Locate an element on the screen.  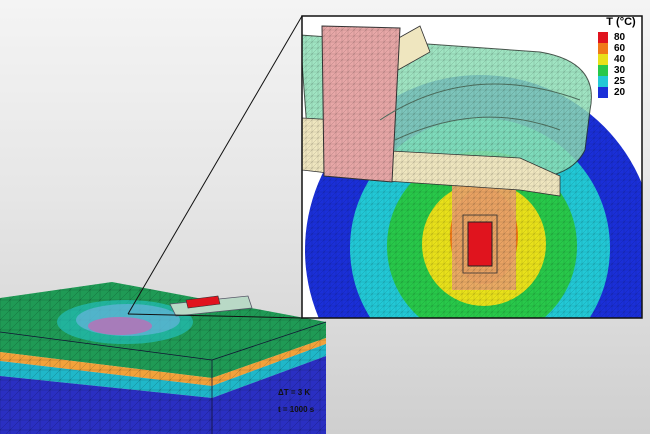
temperature-legend: T (°C) 80 60 40 30 25 20 is located at coordinates (621, 57).